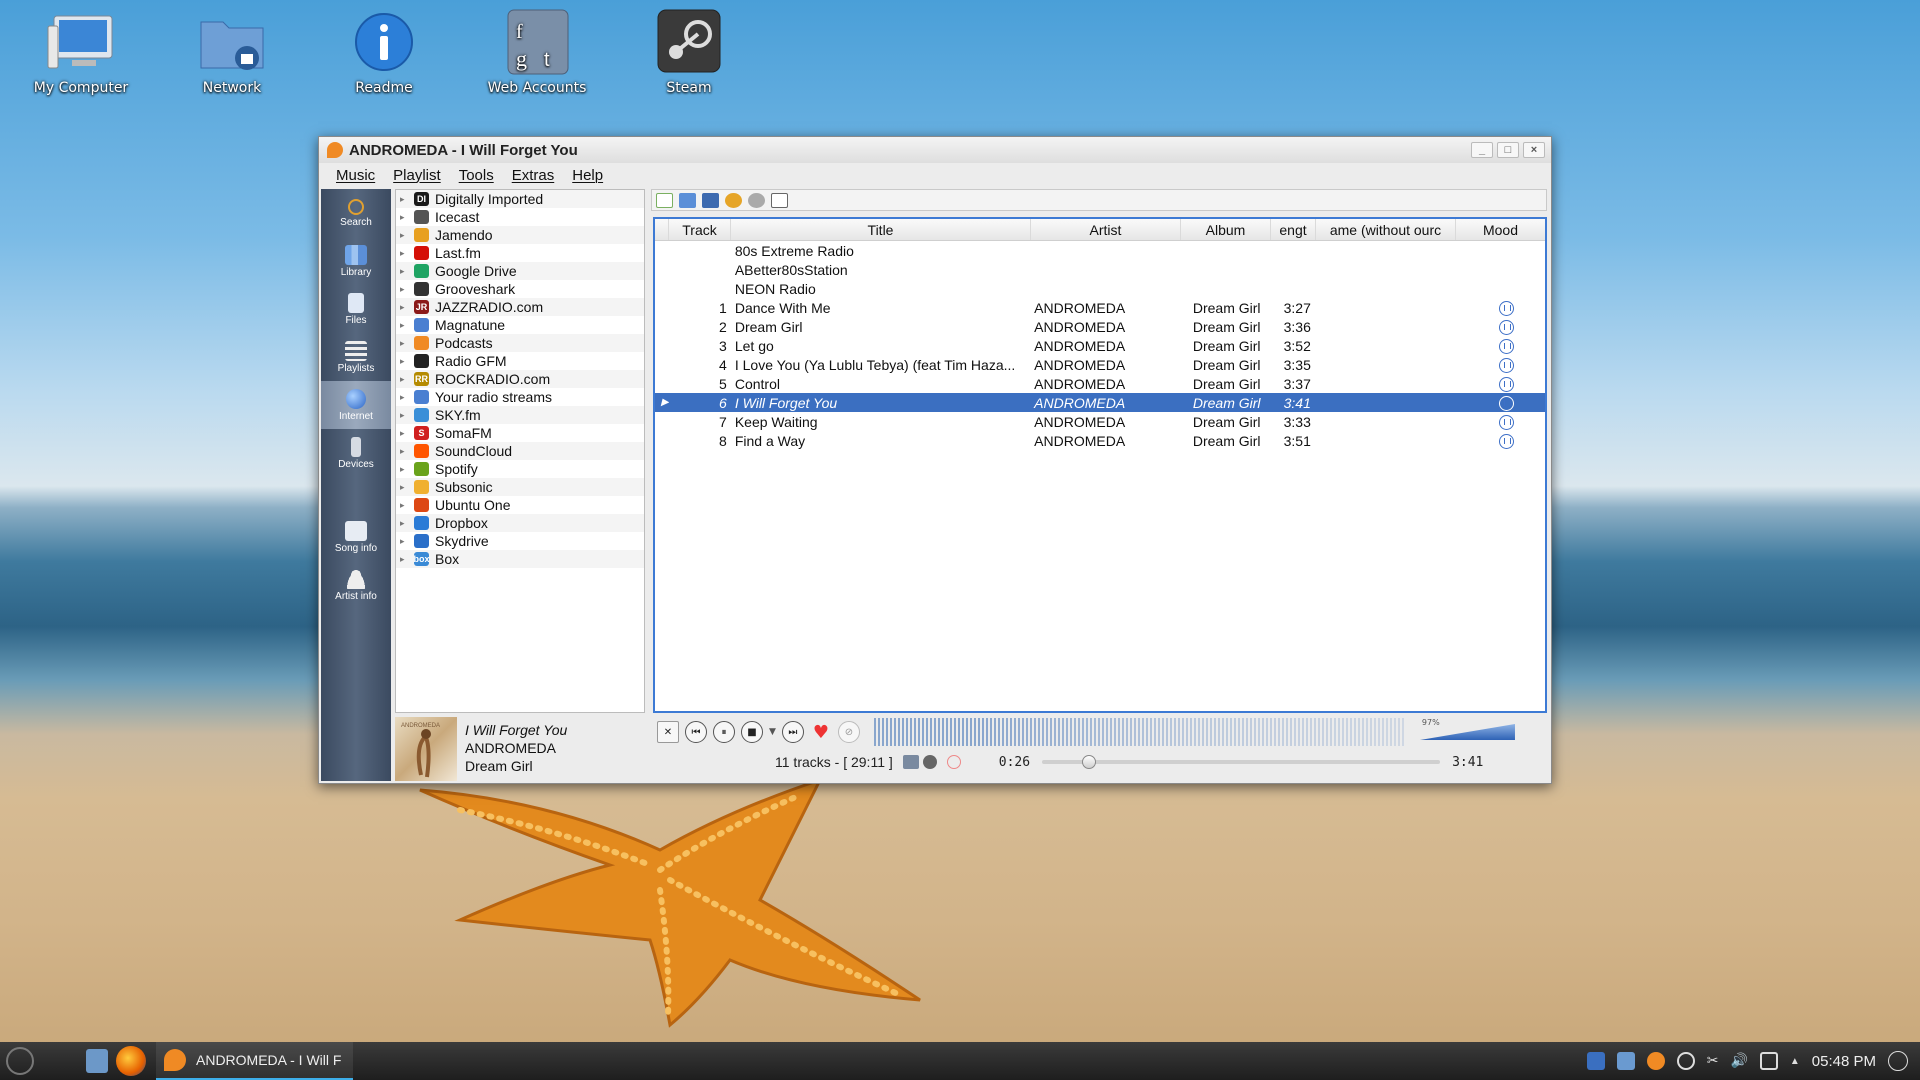 The height and width of the screenshot is (1080, 1920). I want to click on pause-button: ⏸, so click(724, 732).